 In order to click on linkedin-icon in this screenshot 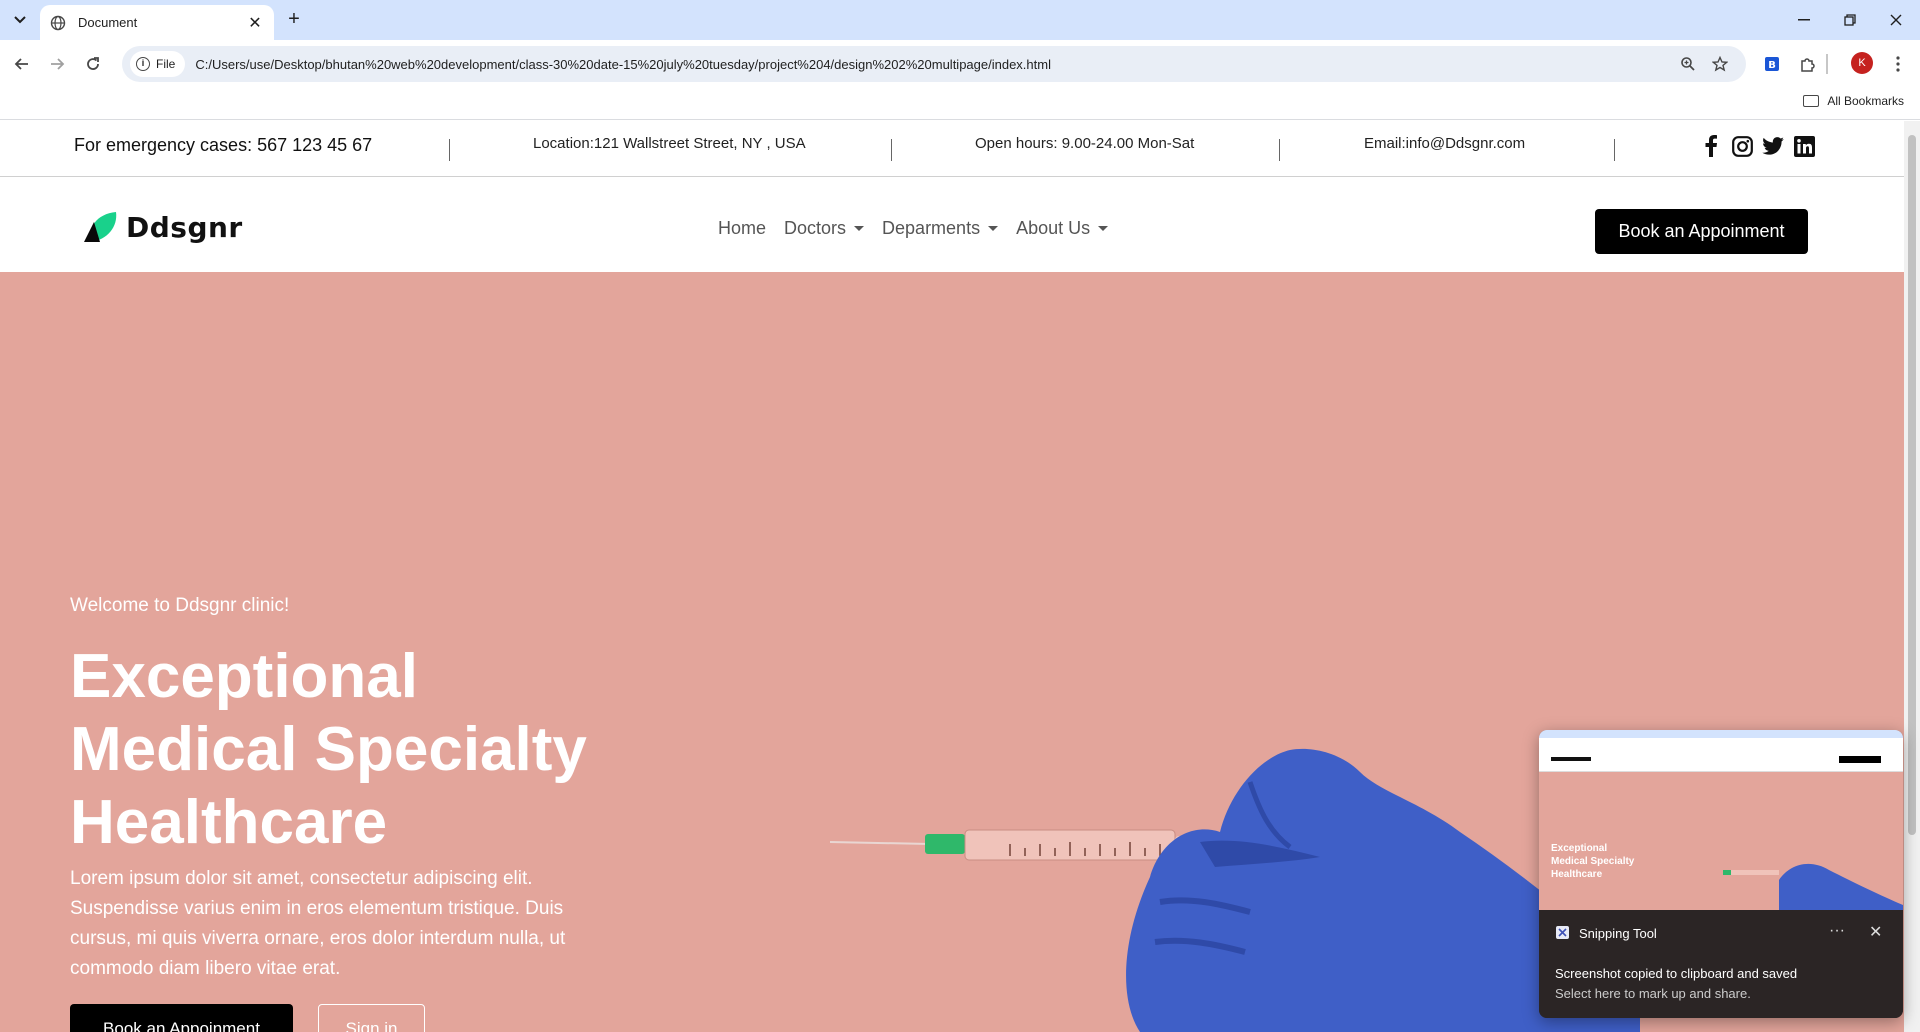, I will do `click(1804, 146)`.